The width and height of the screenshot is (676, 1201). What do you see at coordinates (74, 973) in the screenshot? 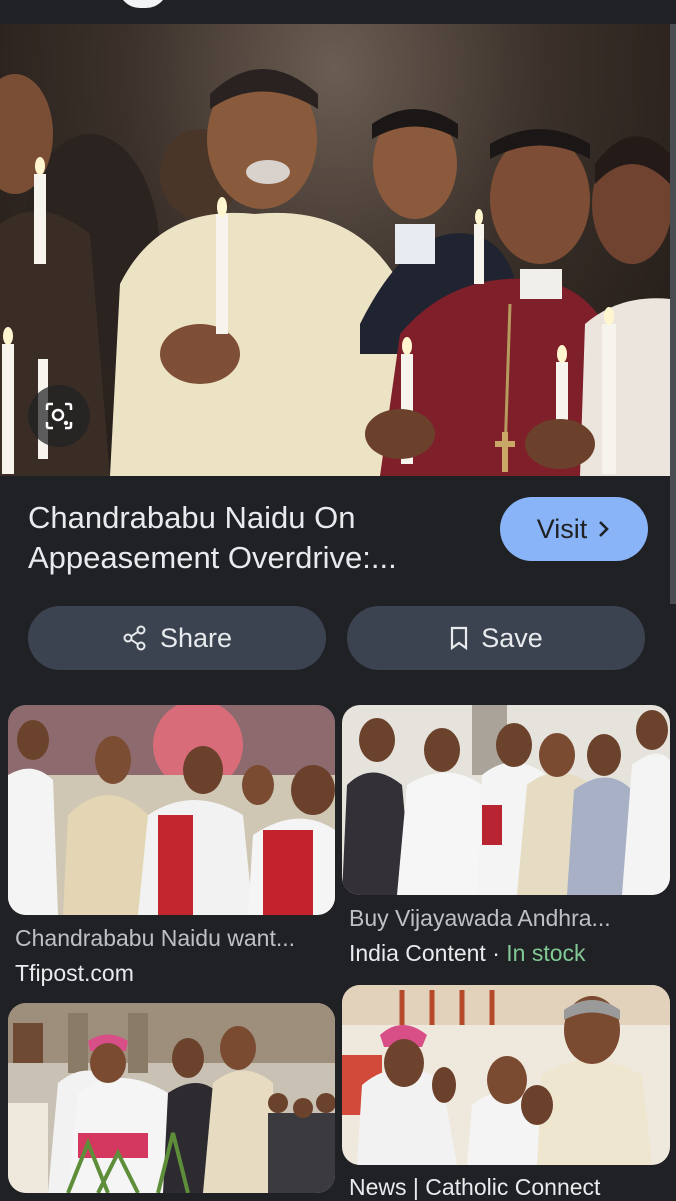
I see `related-source-1: Tfipost.com` at bounding box center [74, 973].